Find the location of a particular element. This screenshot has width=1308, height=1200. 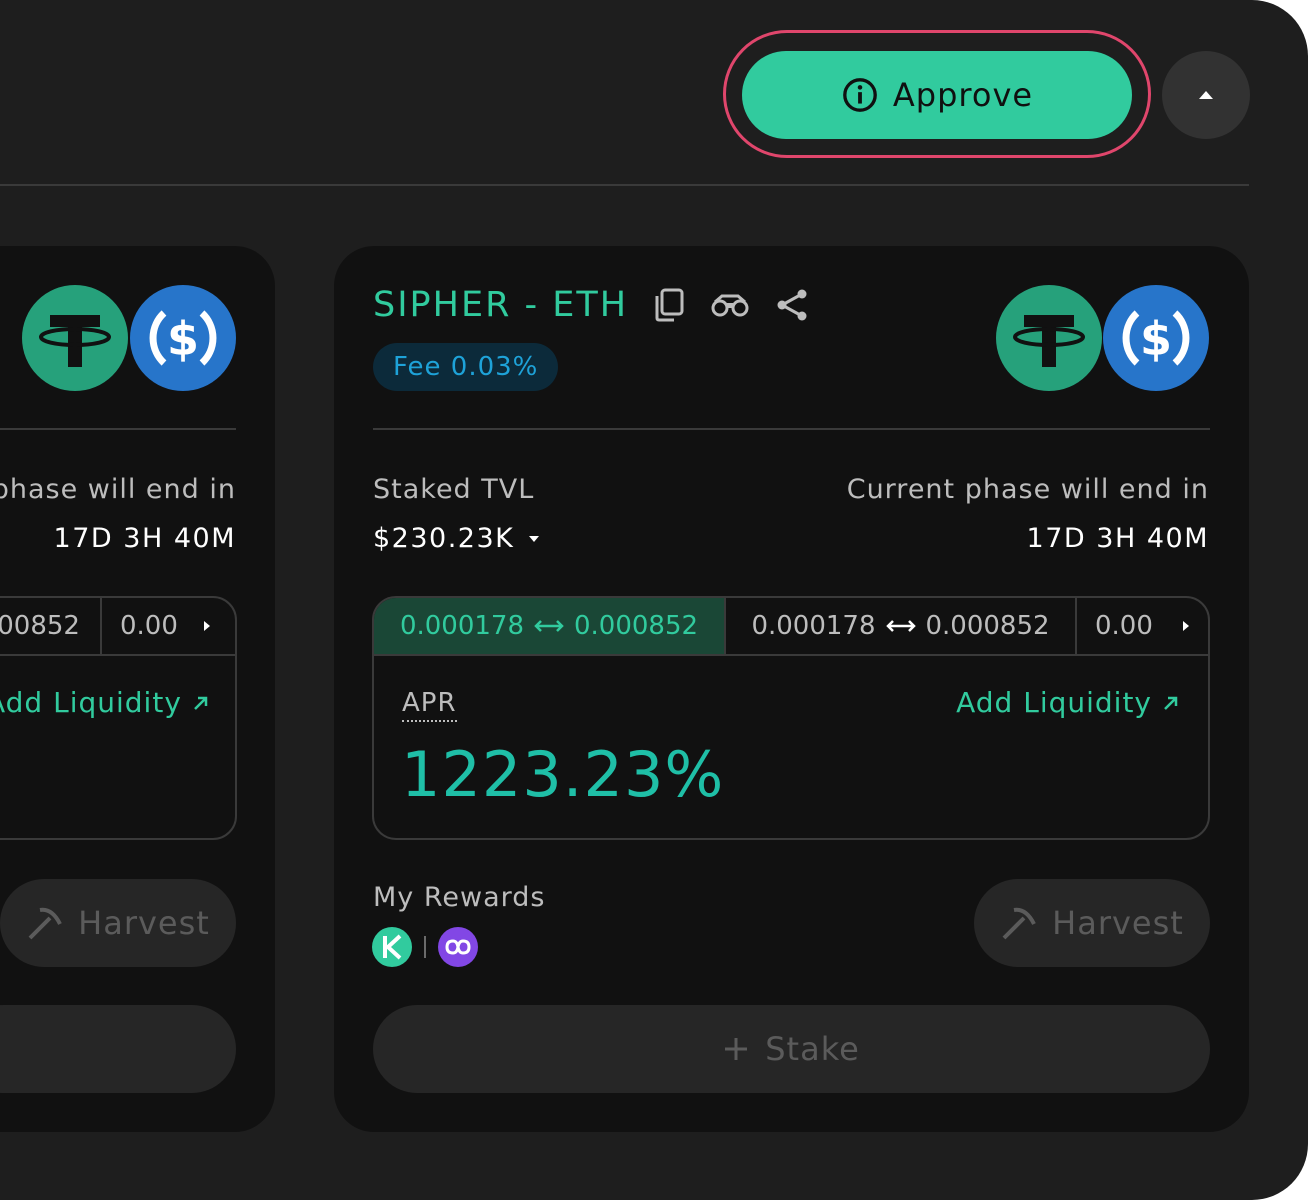

polygon-icon is located at coordinates (458, 947).